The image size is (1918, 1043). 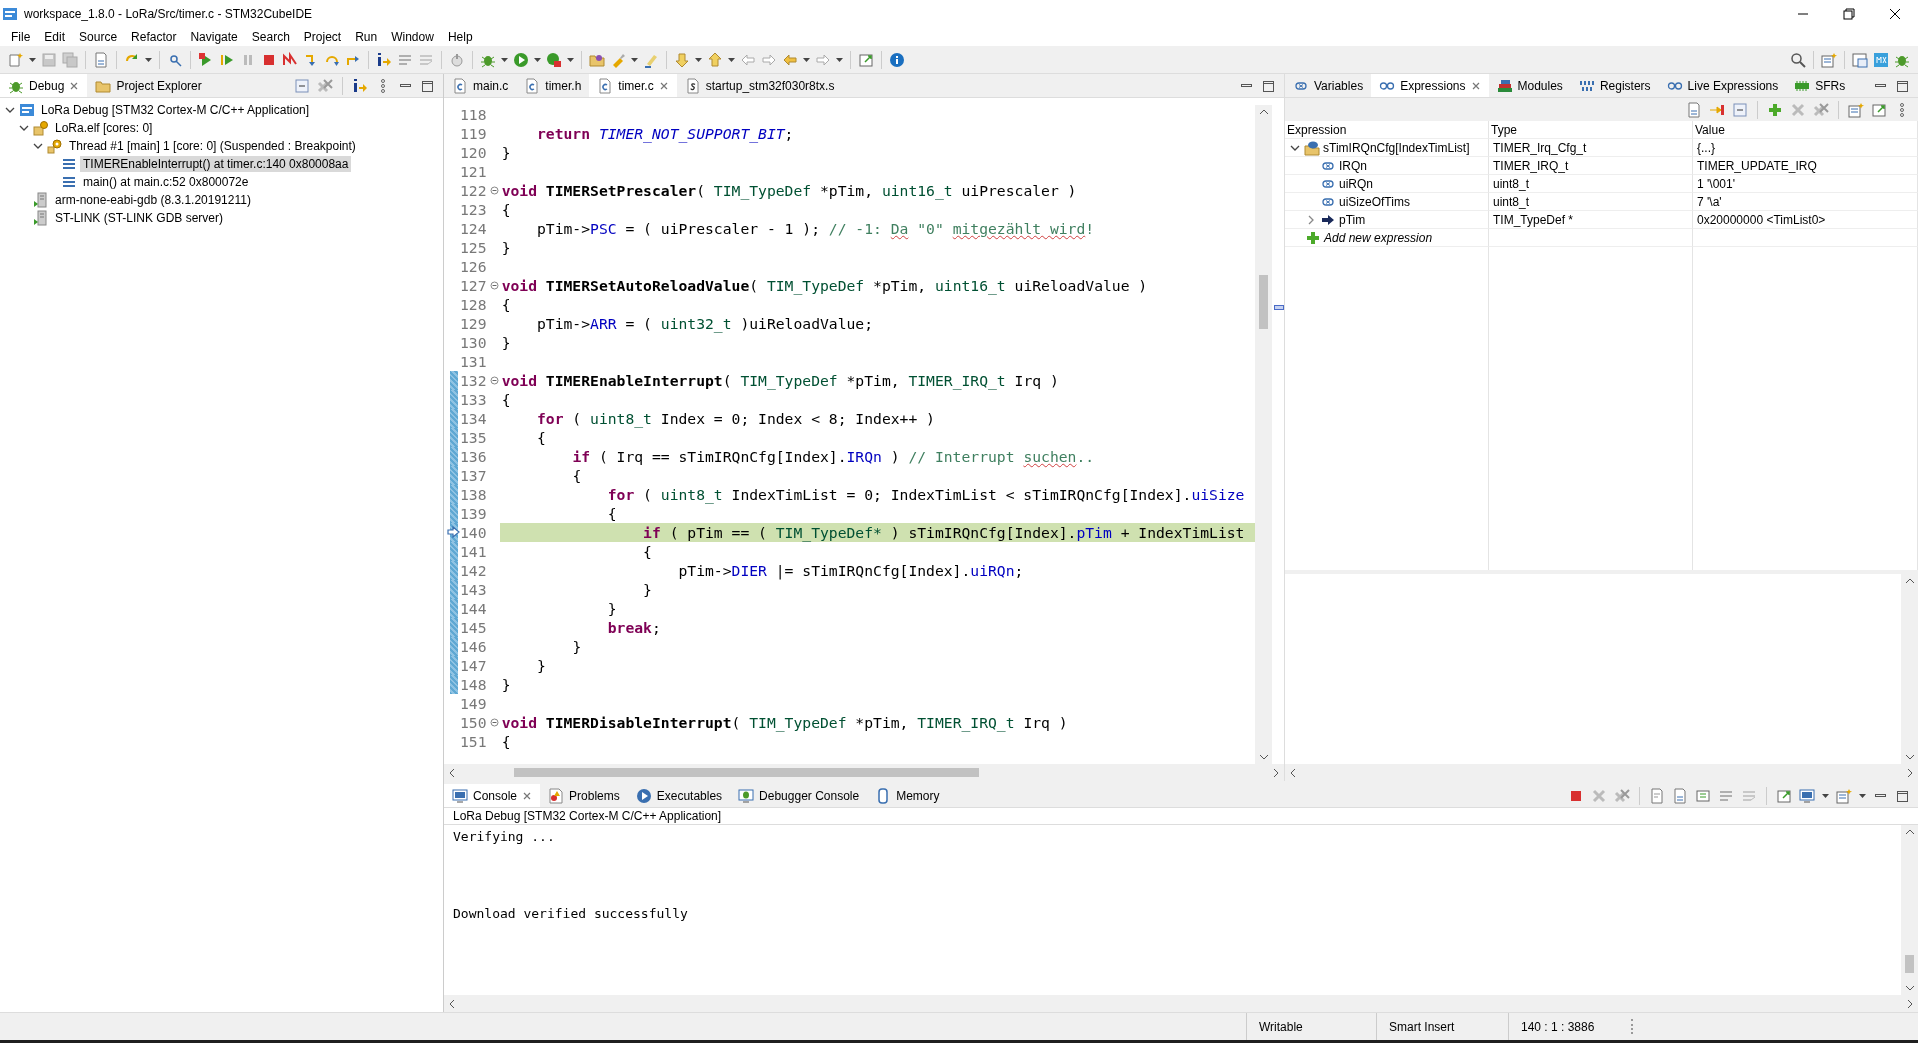 I want to click on expression-name: uiRQn, so click(x=1356, y=183).